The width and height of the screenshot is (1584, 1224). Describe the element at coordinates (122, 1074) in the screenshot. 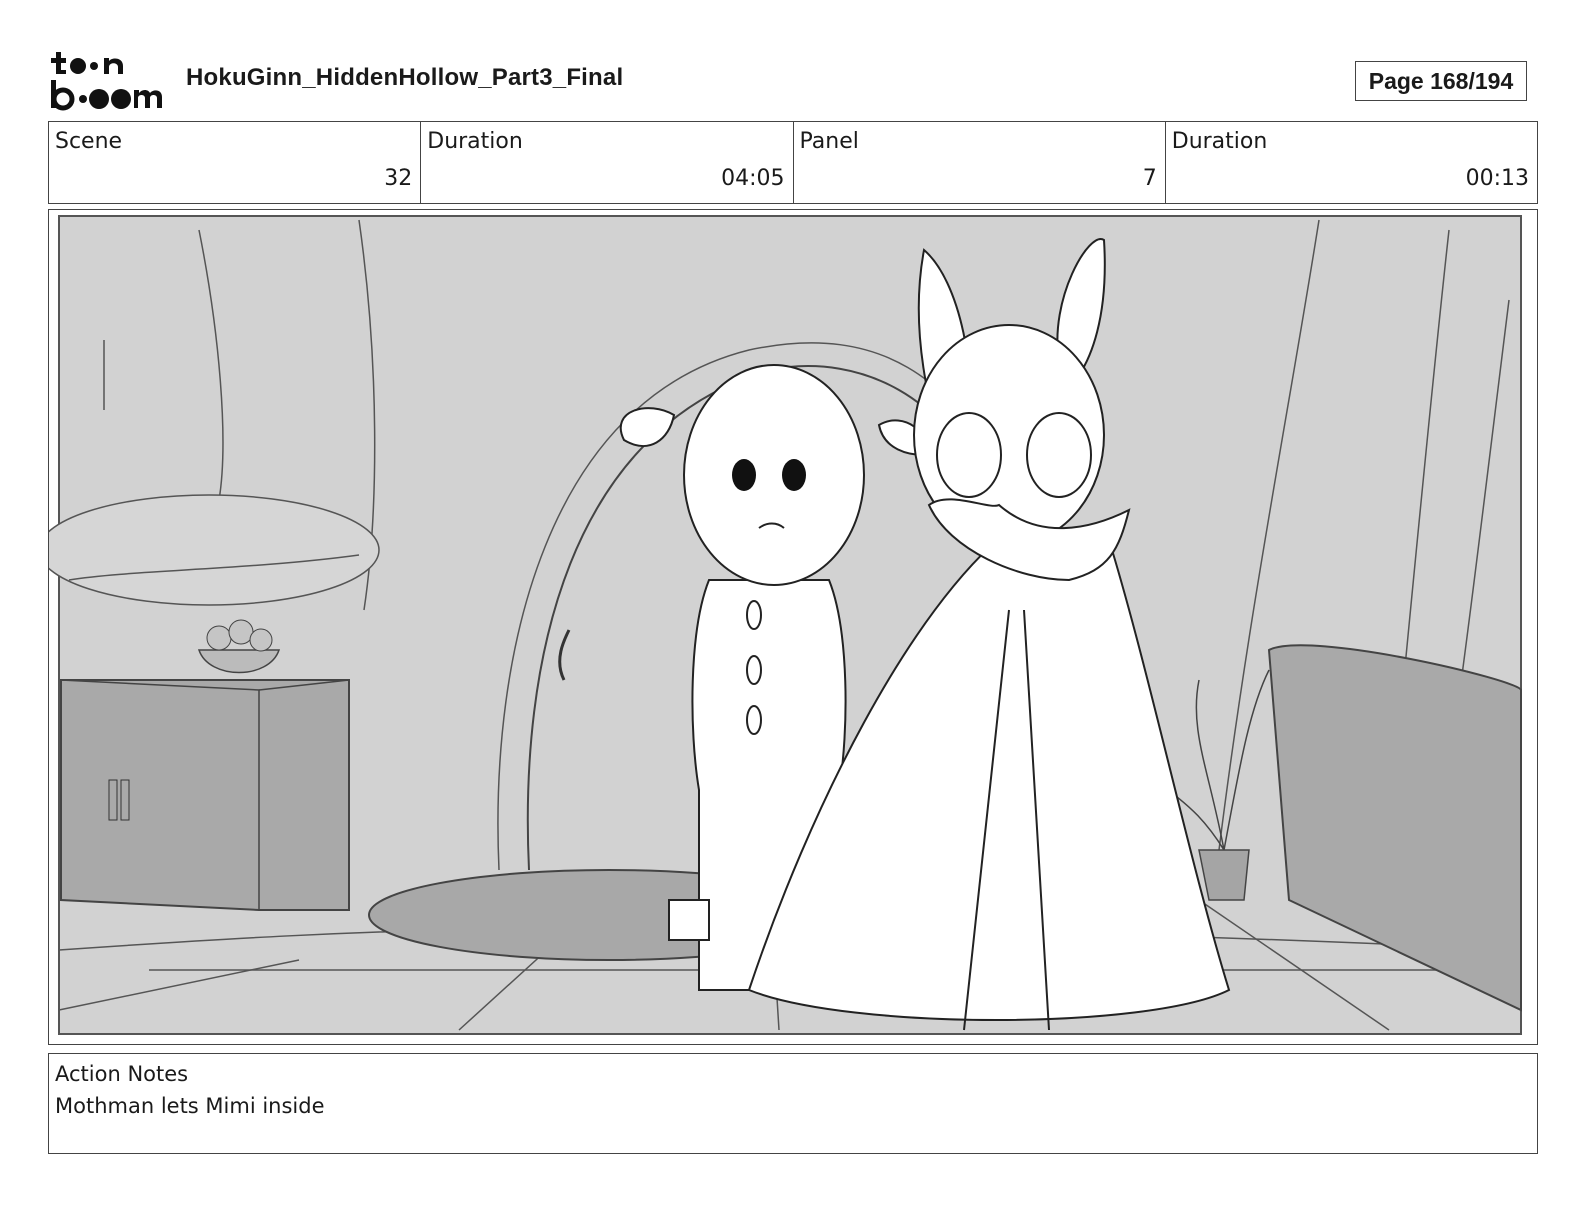

I see `action-notes-label: Action Notes` at that location.